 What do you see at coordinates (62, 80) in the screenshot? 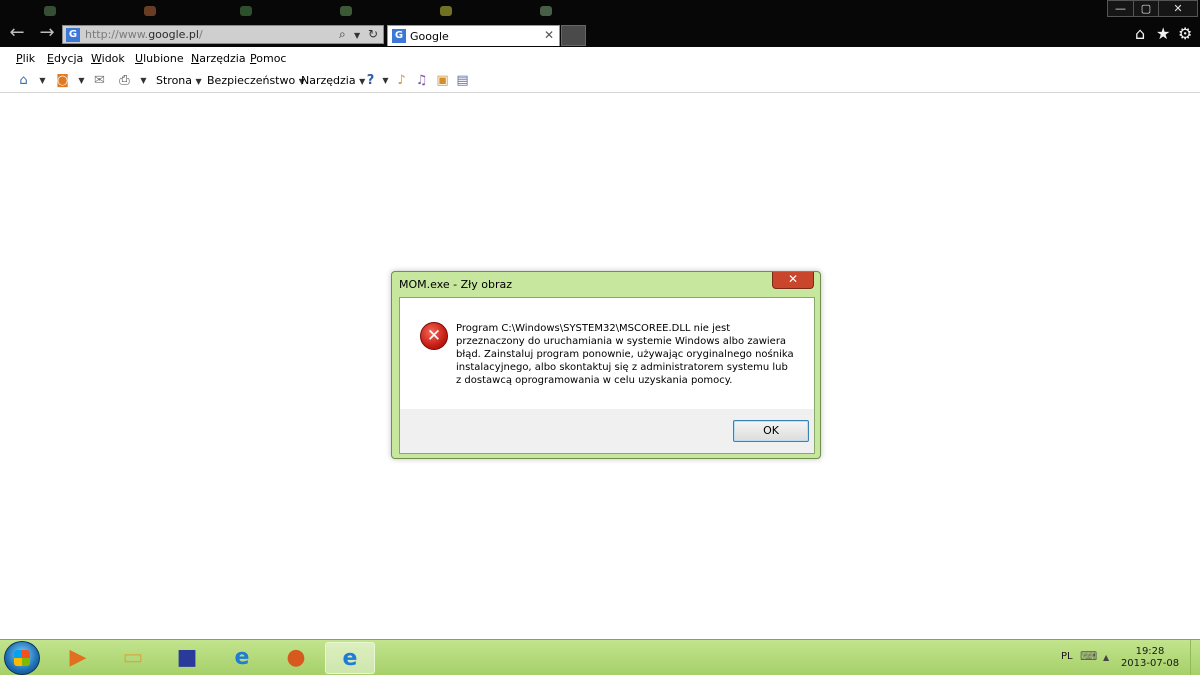
I see `rss-feed-icon: ◙` at bounding box center [62, 80].